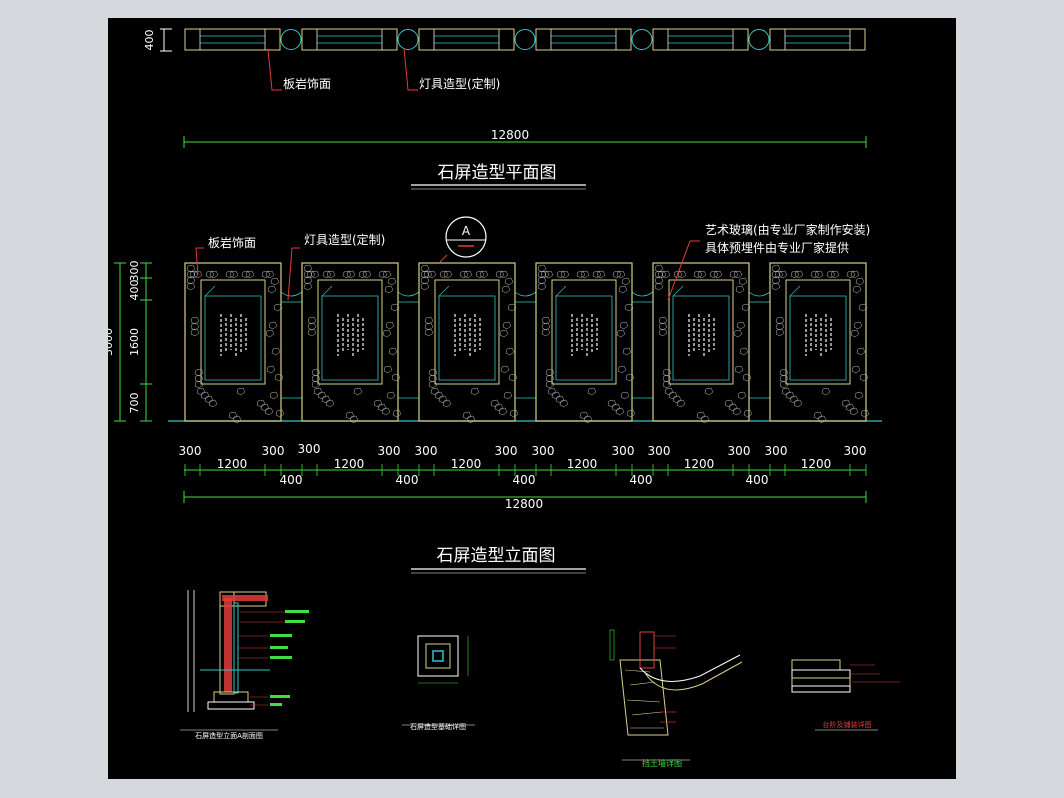 Image resolution: width=1064 pixels, height=798 pixels. Describe the element at coordinates (496, 556) in the screenshot. I see `elevation-title: 石屏造型立面图` at that location.